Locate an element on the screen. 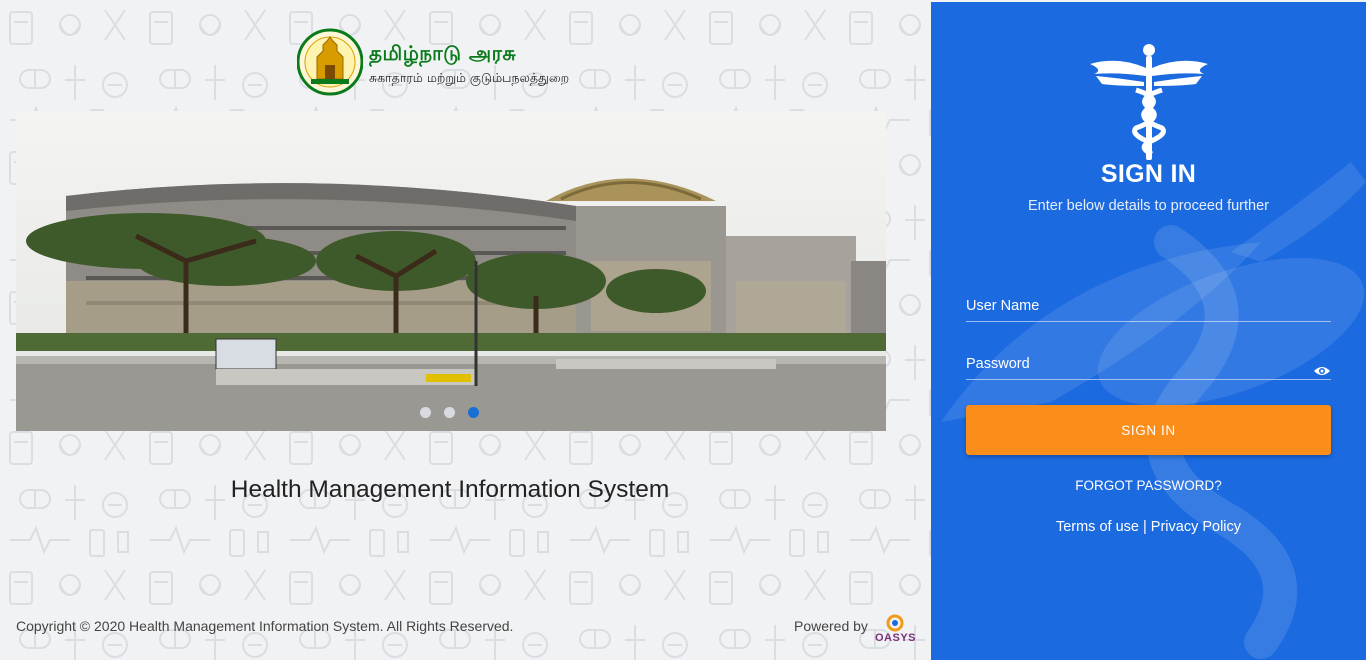 The width and height of the screenshot is (1366, 660). username-input is located at coordinates (1148, 305).